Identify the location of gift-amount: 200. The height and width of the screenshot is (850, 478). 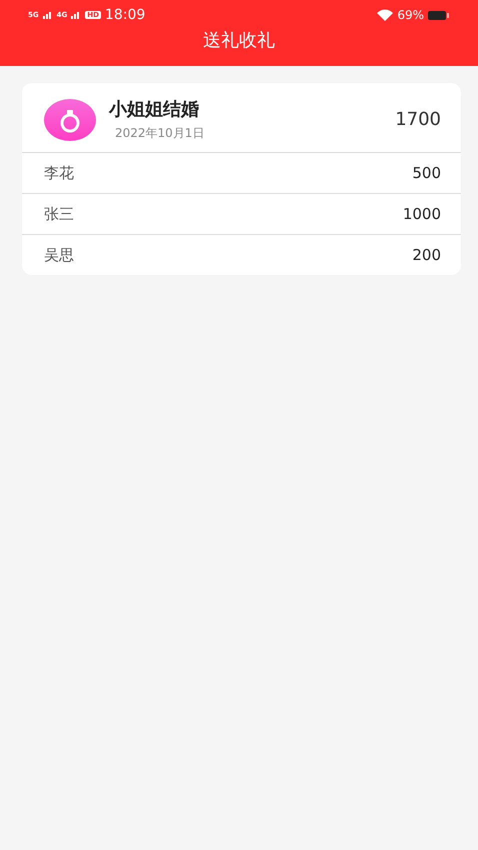
(426, 255).